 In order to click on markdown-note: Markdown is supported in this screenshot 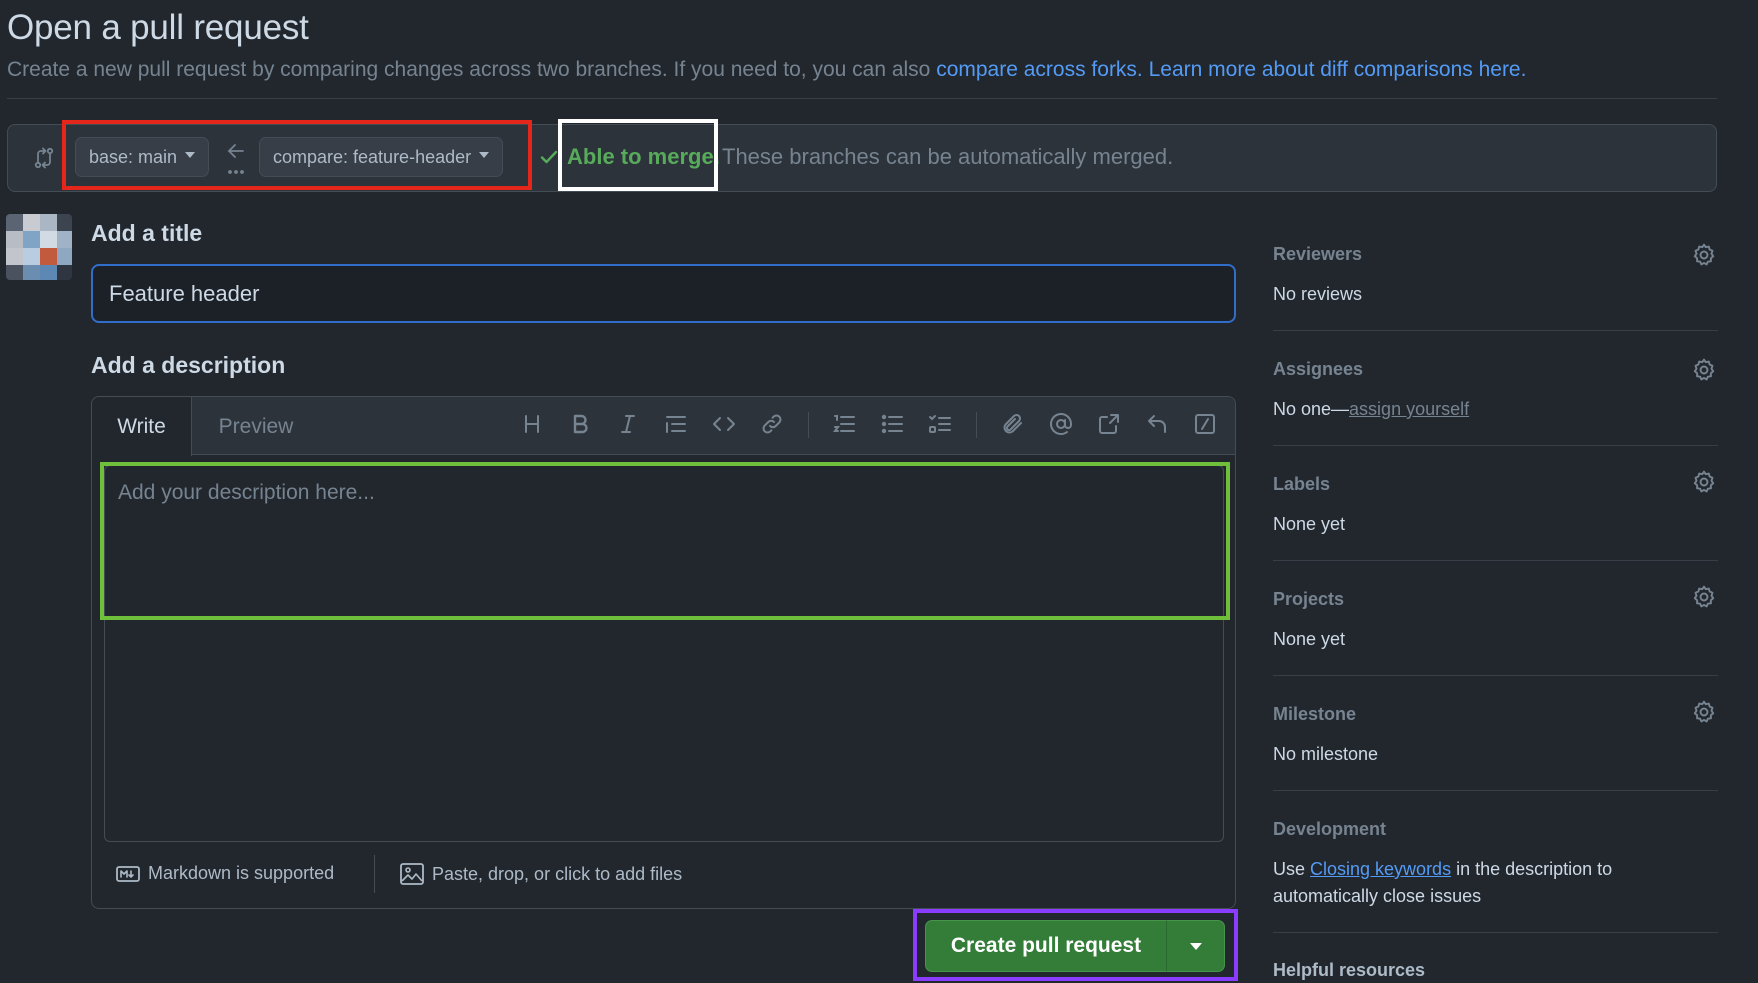, I will do `click(225, 873)`.